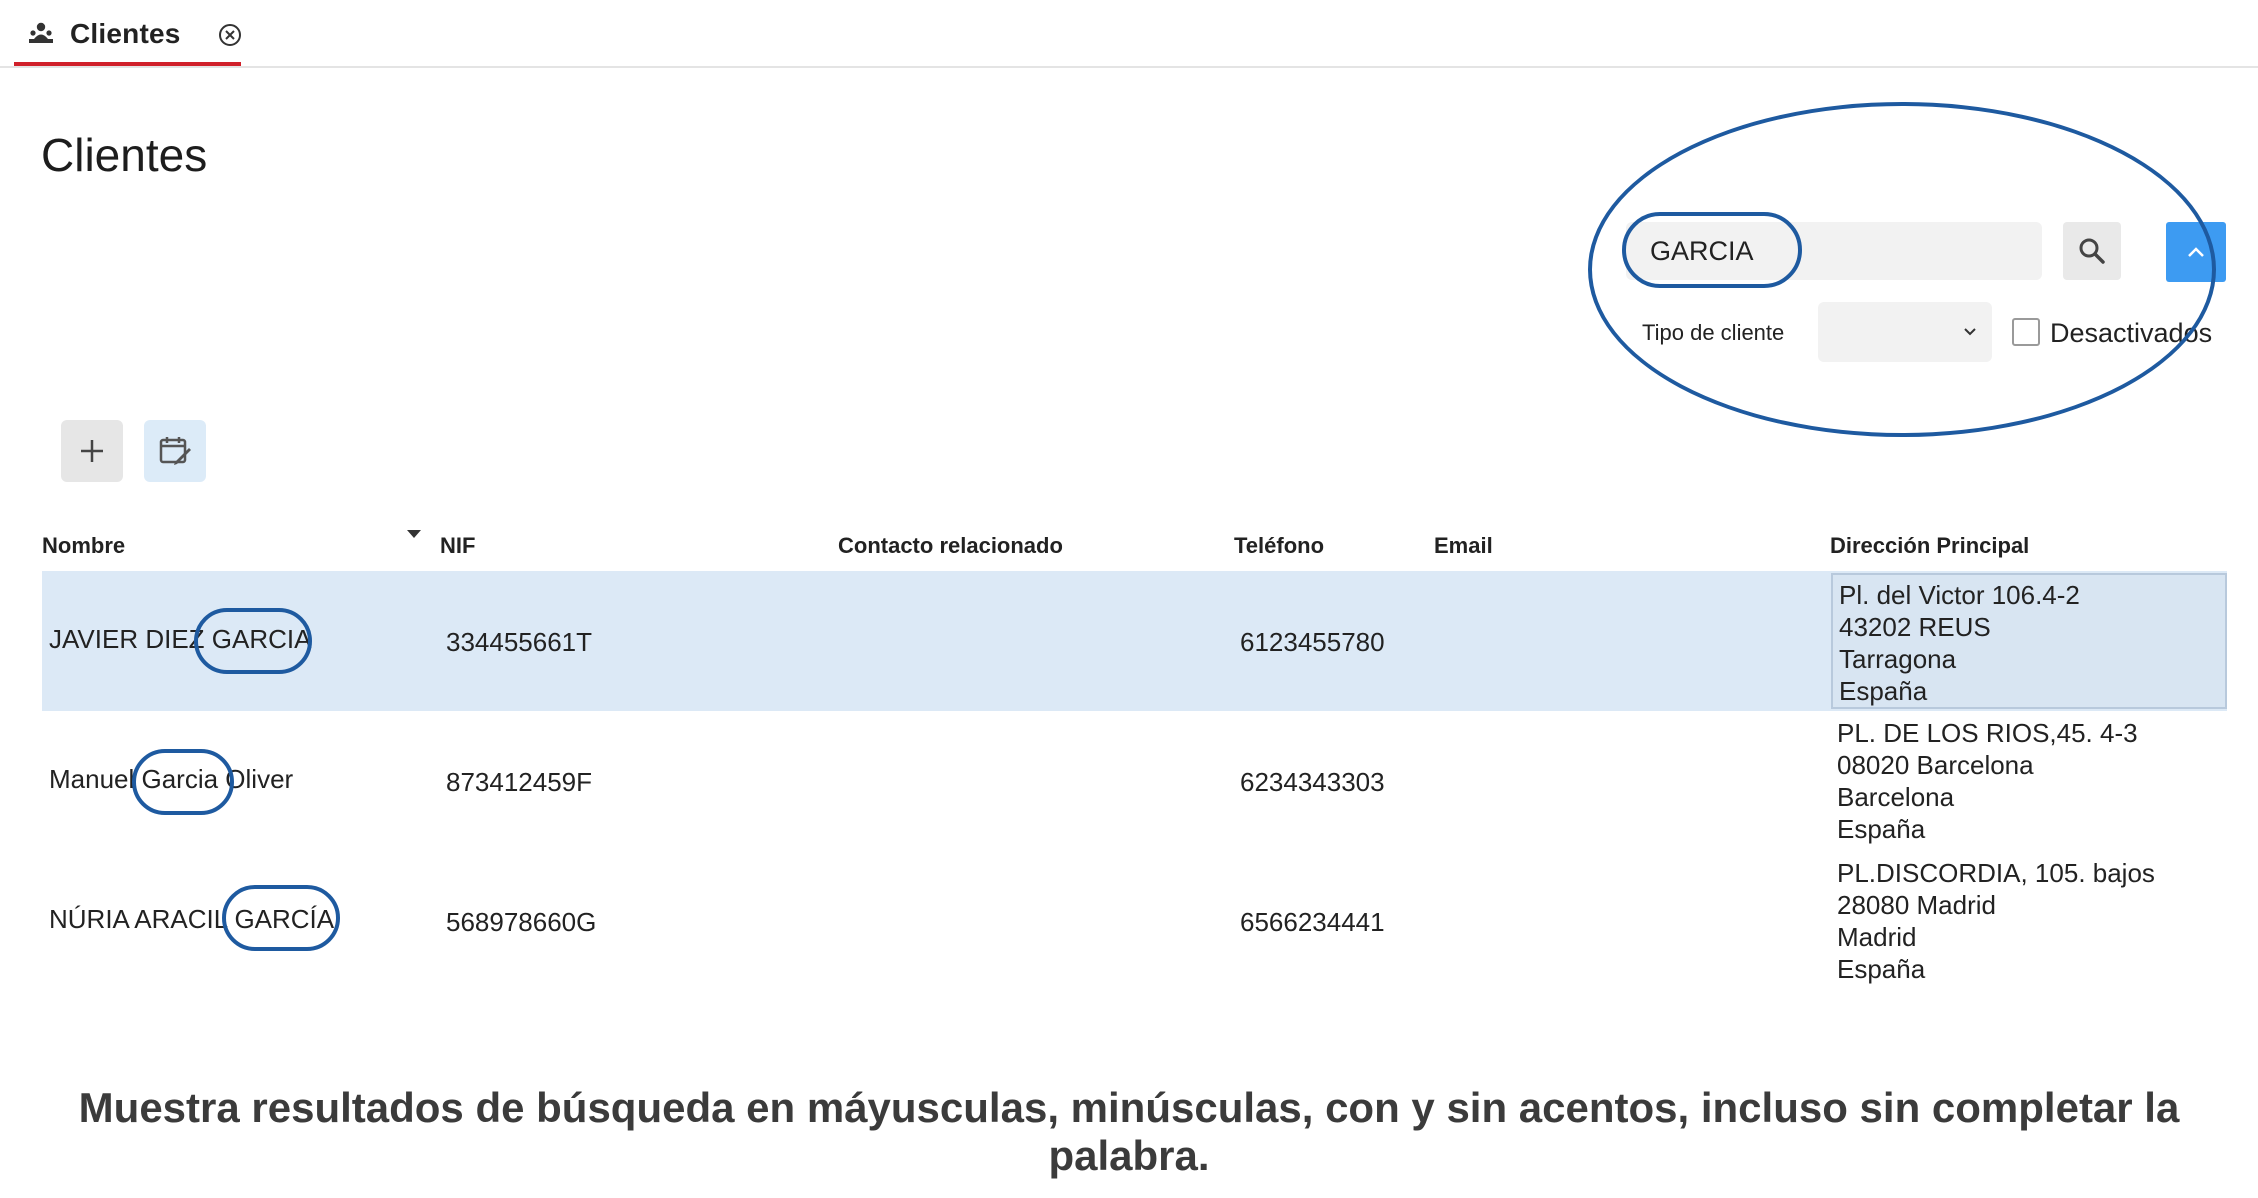 Image resolution: width=2258 pixels, height=1198 pixels. I want to click on tab-clientes: Clientes, so click(127, 33).